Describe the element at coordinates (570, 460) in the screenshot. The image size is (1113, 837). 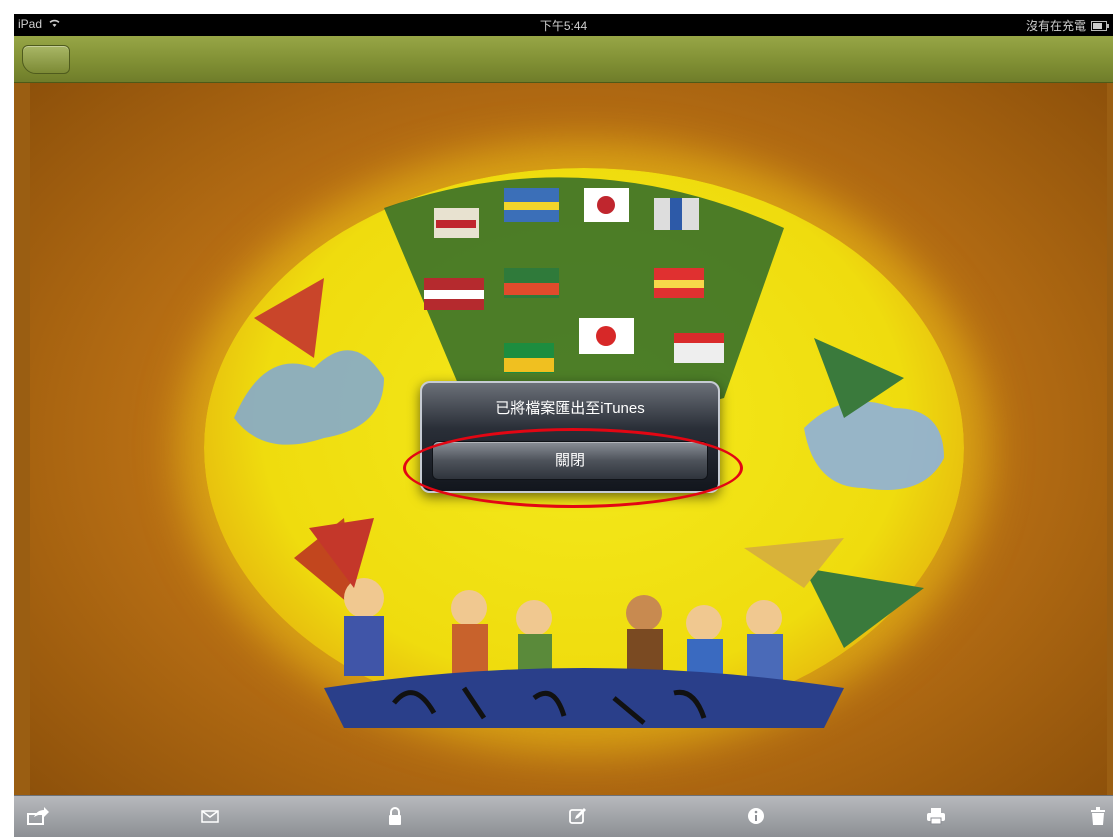
I see `close-button: 關閉` at that location.